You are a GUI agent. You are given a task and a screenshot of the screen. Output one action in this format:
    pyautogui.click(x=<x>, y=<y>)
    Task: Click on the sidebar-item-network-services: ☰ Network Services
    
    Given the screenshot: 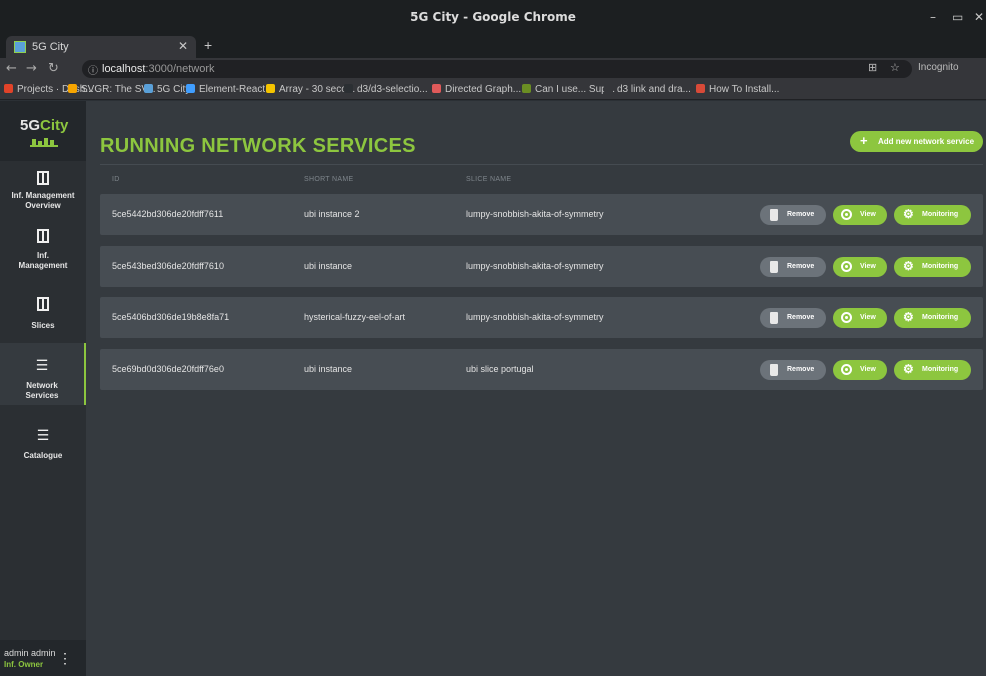 What is the action you would take?
    pyautogui.click(x=43, y=374)
    